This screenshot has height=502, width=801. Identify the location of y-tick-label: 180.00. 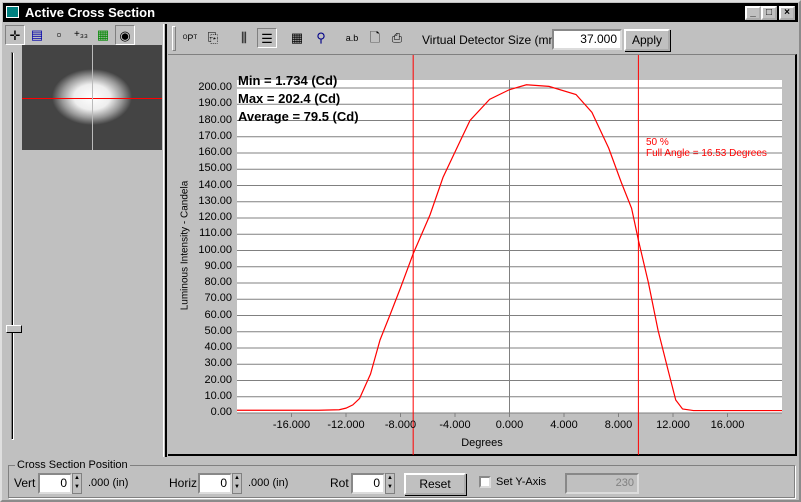
(215, 119).